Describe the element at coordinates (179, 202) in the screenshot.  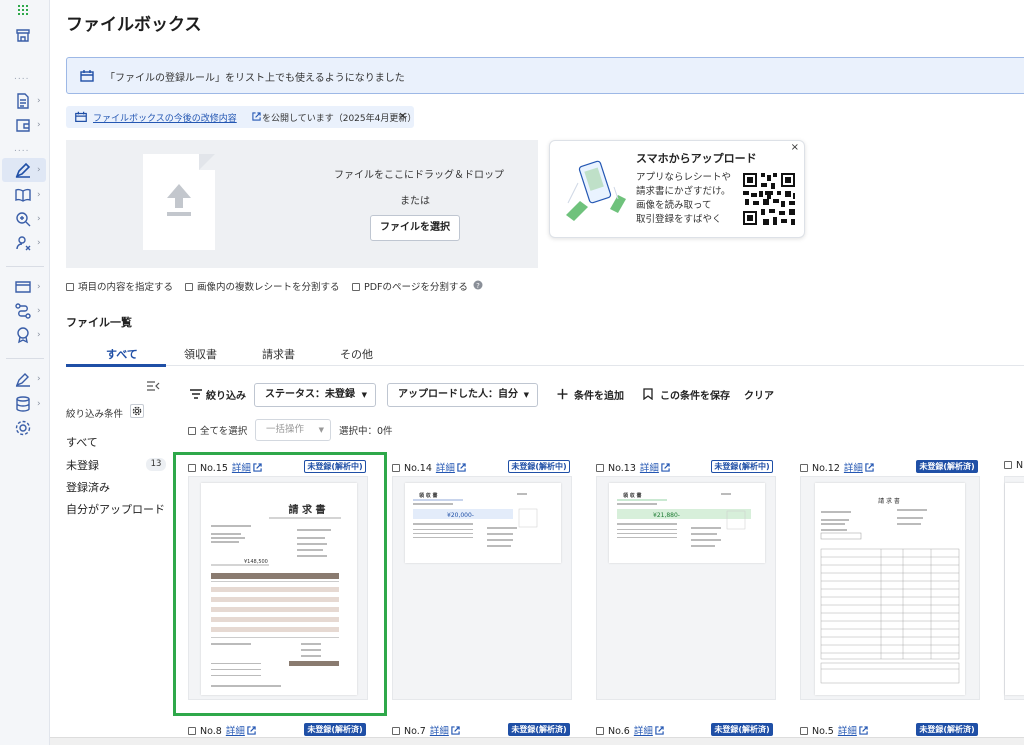
I see `upload-document-icon` at that location.